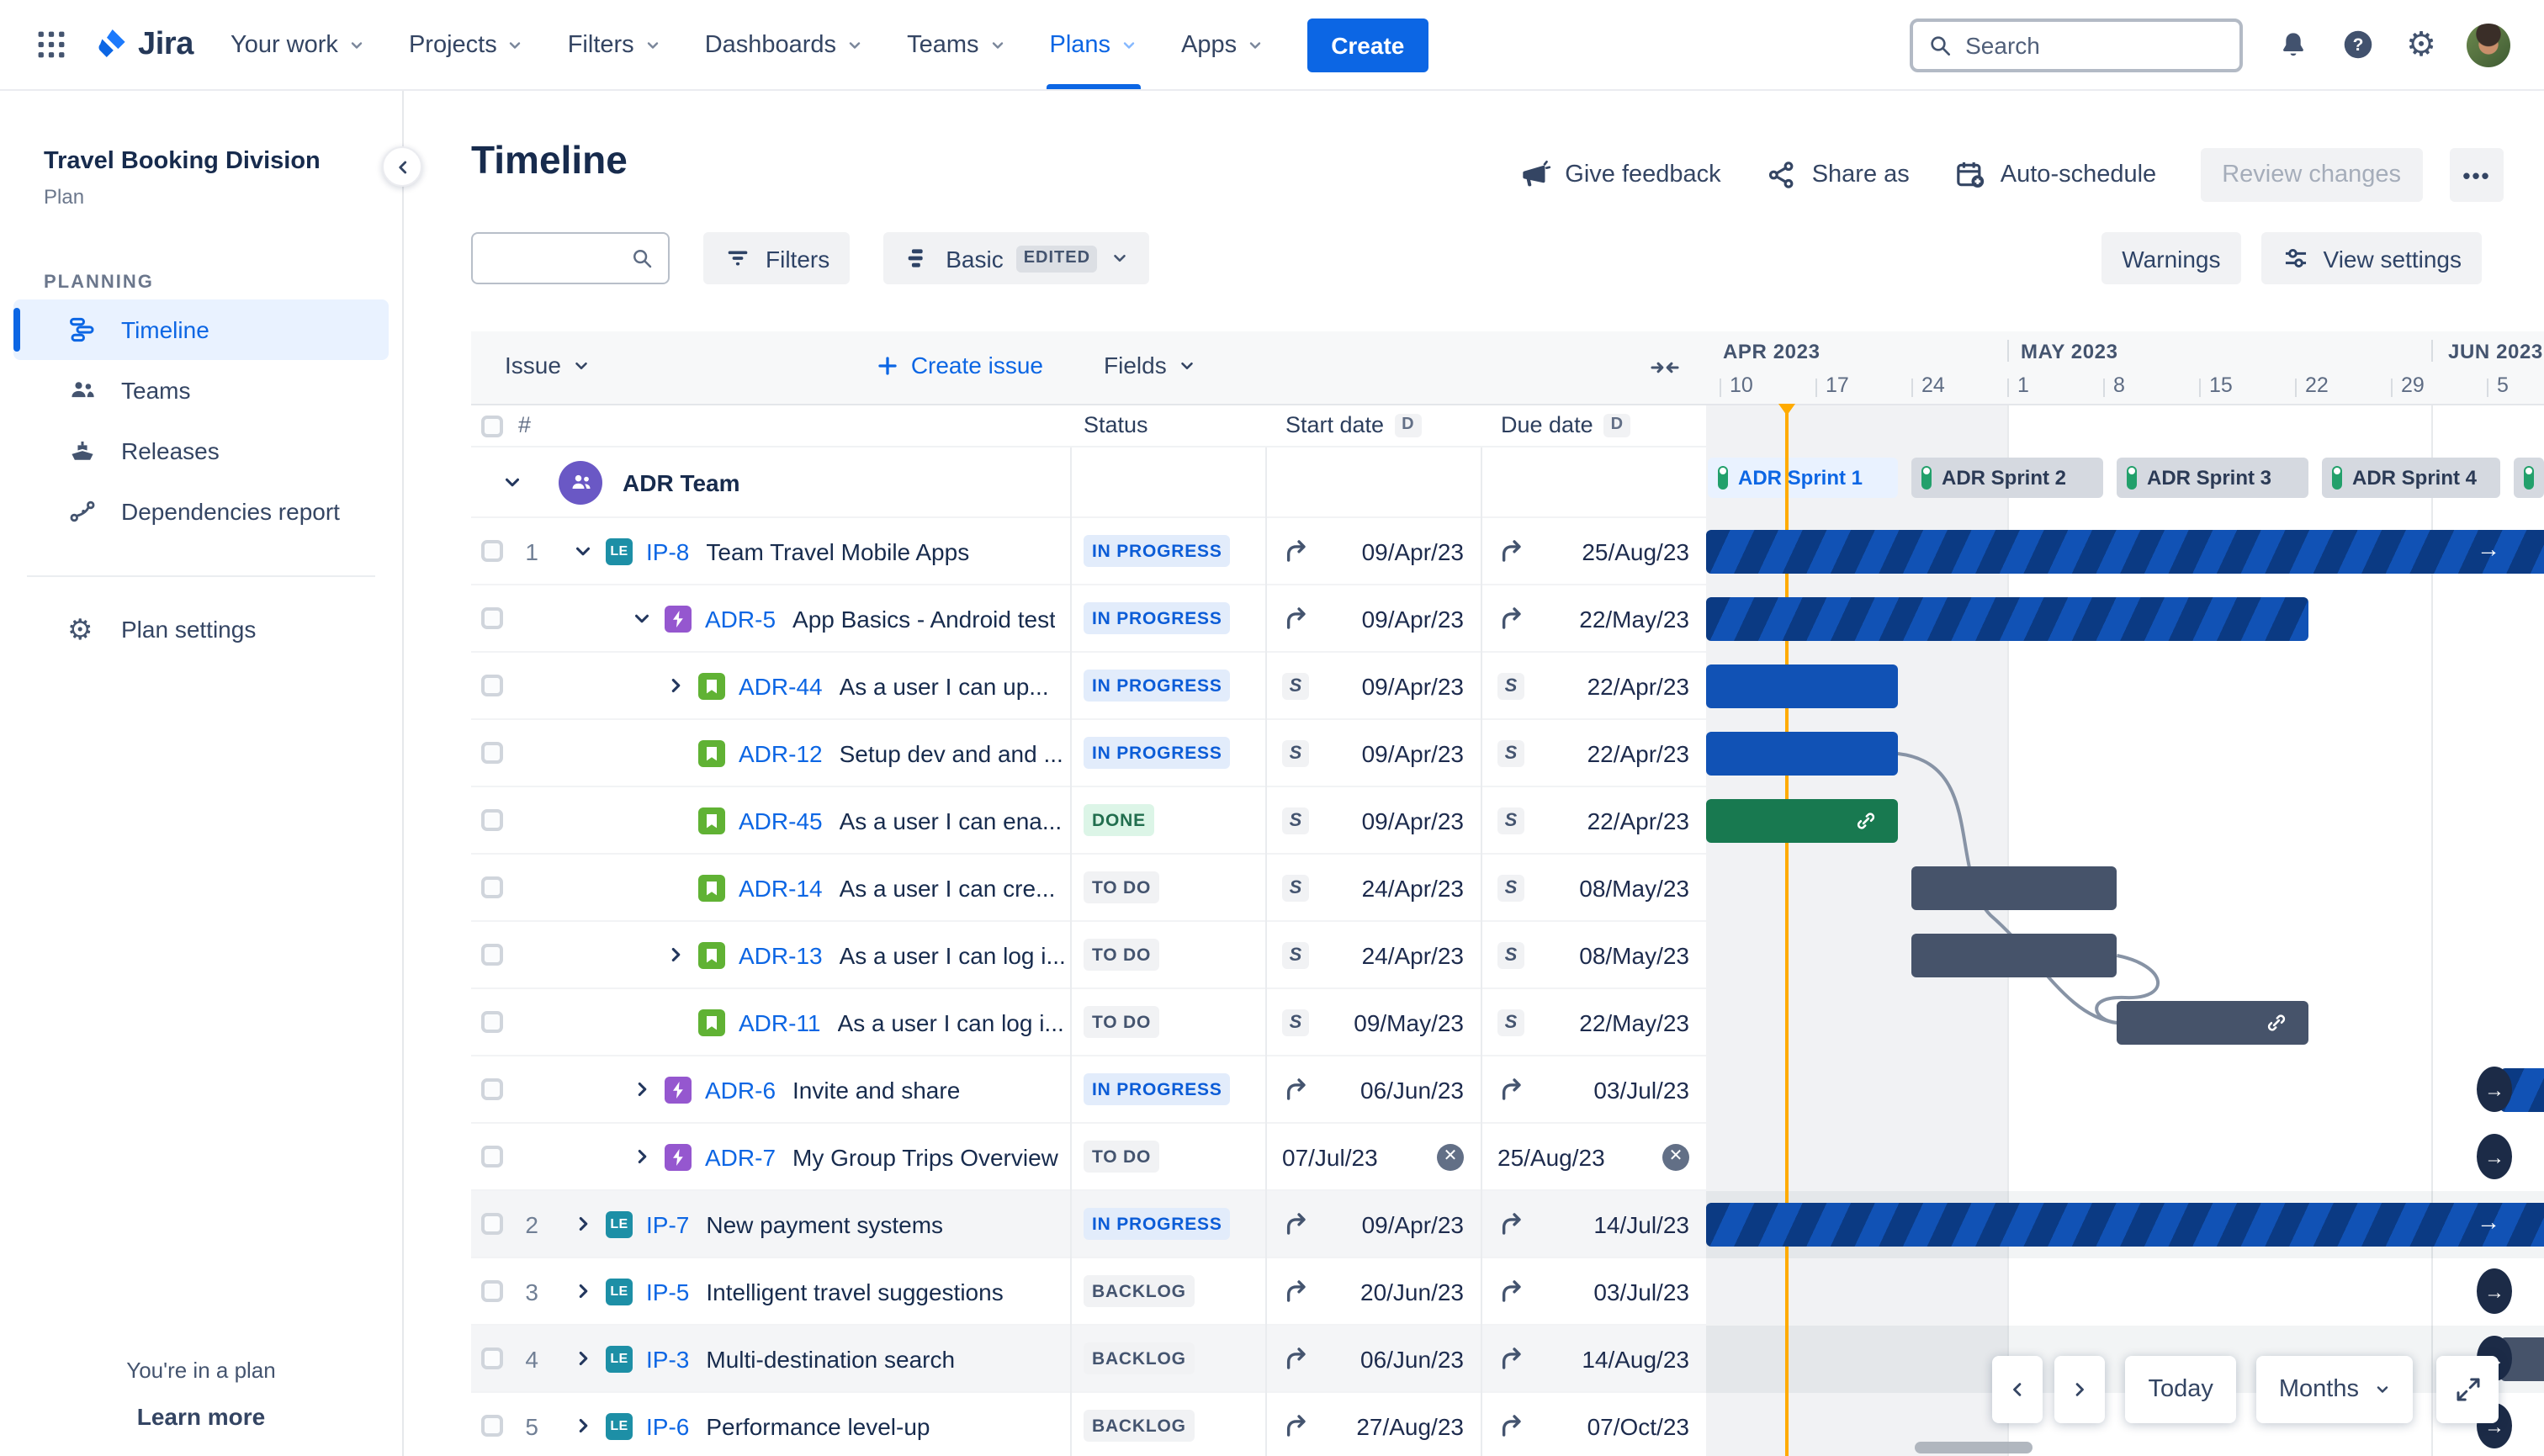  What do you see at coordinates (2467, 1388) in the screenshot?
I see `fullscreen-button` at bounding box center [2467, 1388].